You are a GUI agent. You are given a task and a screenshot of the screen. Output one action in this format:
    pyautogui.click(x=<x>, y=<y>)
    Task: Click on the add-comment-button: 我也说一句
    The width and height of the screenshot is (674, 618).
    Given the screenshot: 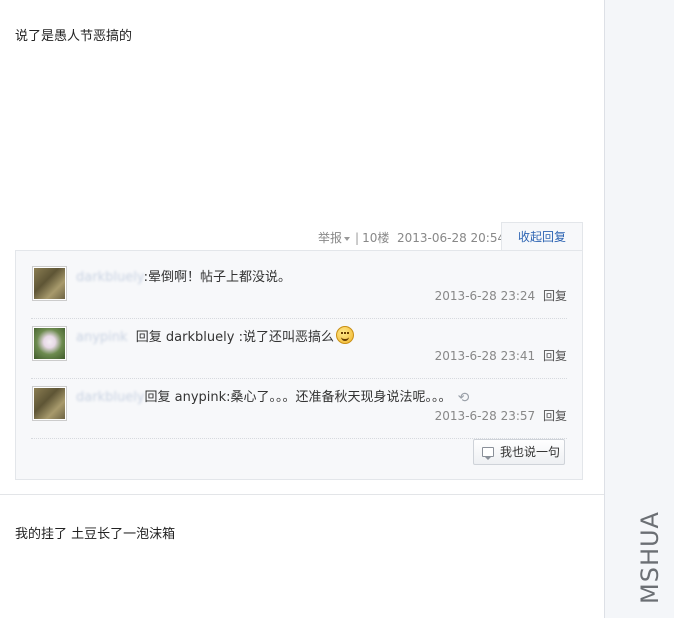 What is the action you would take?
    pyautogui.click(x=519, y=452)
    